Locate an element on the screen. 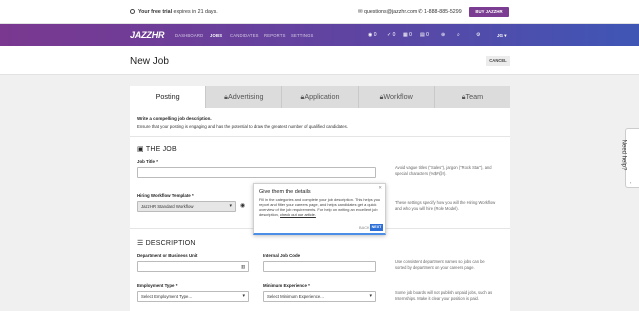 This screenshot has width=639, height=311. section-description: ☰ DESCRIPTION is located at coordinates (166, 243).